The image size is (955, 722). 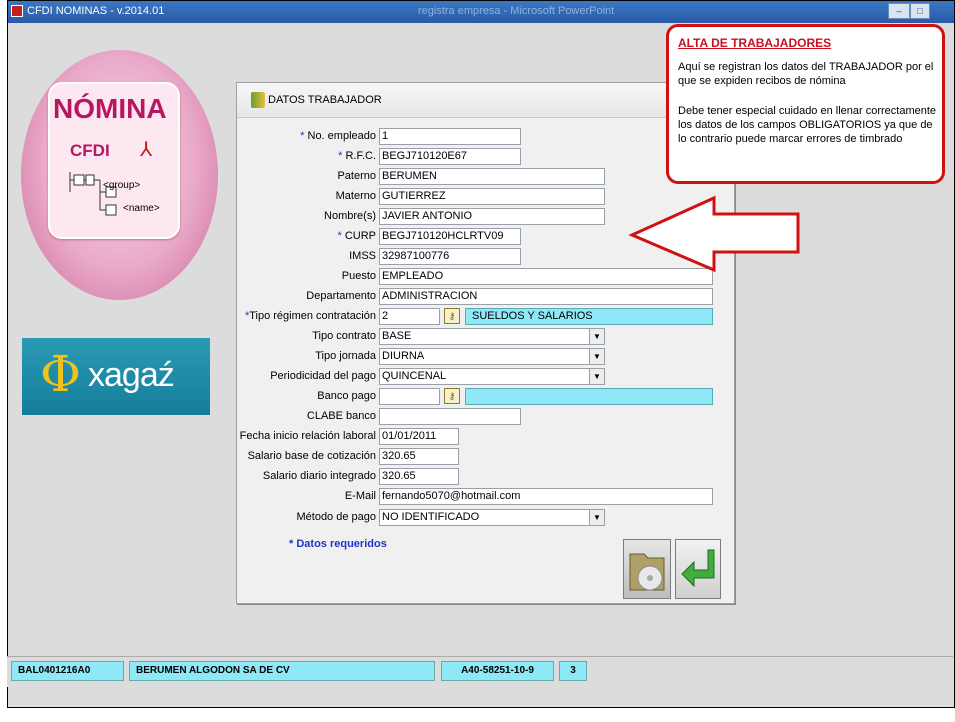 What do you see at coordinates (362, 256) in the screenshot?
I see `imss-label: IMSS` at bounding box center [362, 256].